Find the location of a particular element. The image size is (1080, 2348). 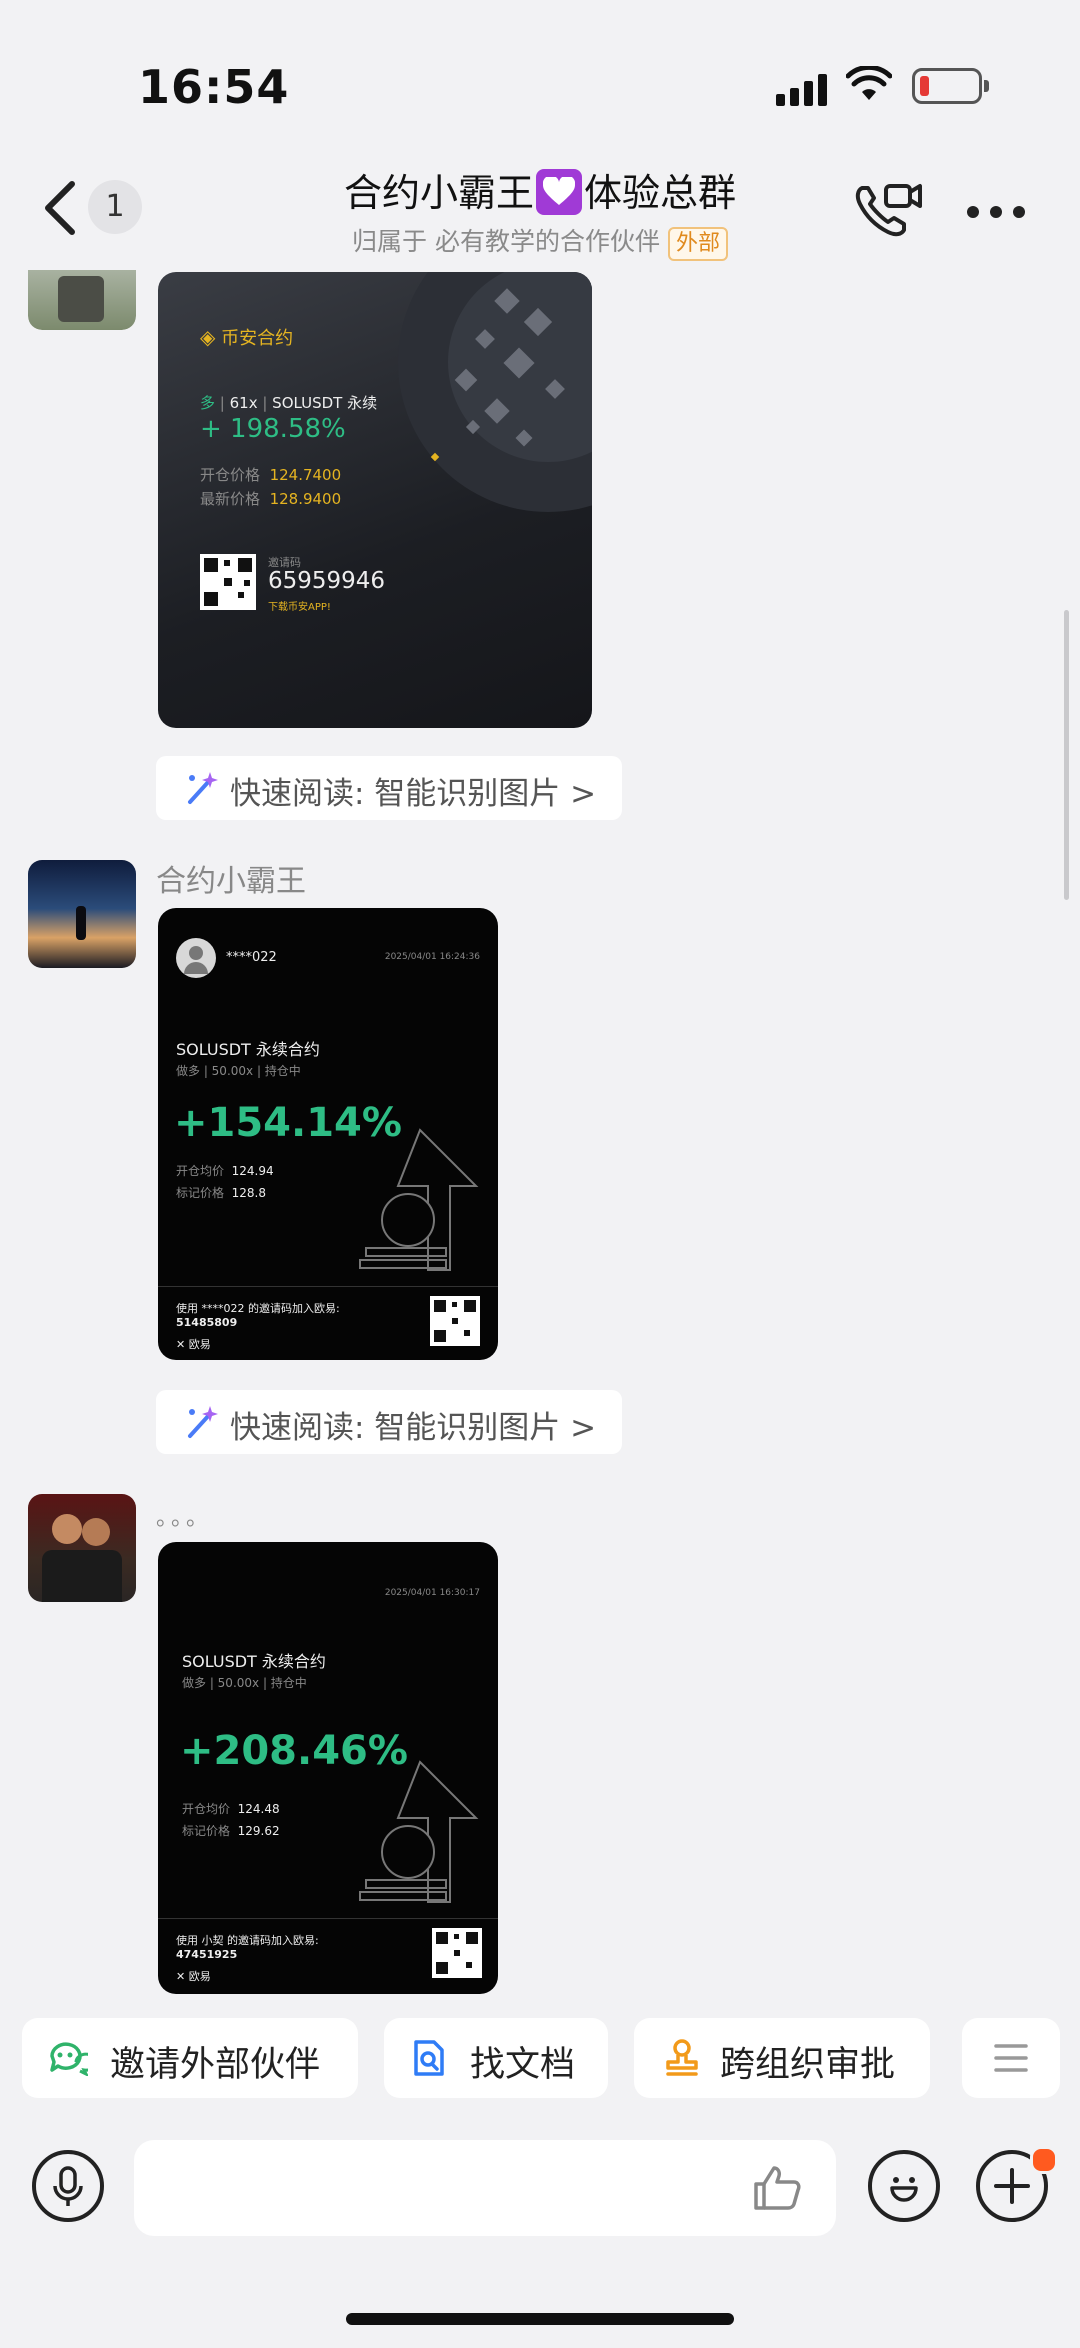

more-actions-button is located at coordinates (1011, 2058).